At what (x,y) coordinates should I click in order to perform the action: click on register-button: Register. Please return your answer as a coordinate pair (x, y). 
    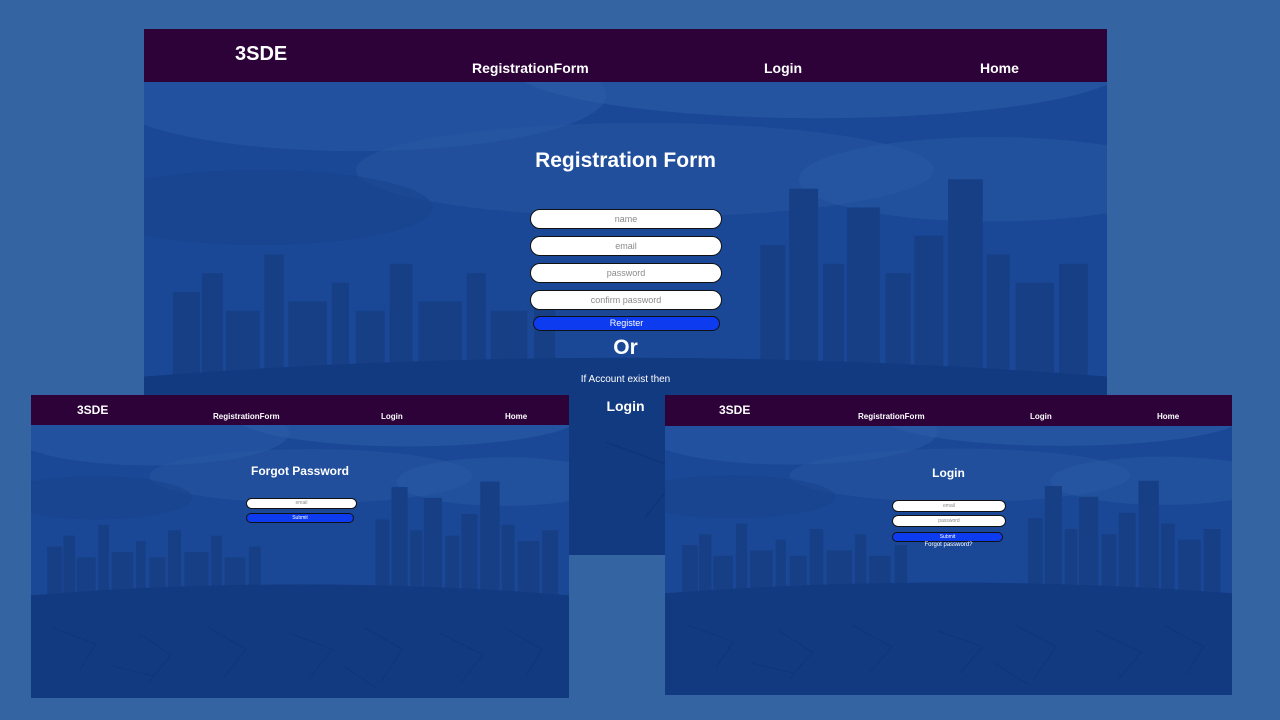
    Looking at the image, I should click on (626, 323).